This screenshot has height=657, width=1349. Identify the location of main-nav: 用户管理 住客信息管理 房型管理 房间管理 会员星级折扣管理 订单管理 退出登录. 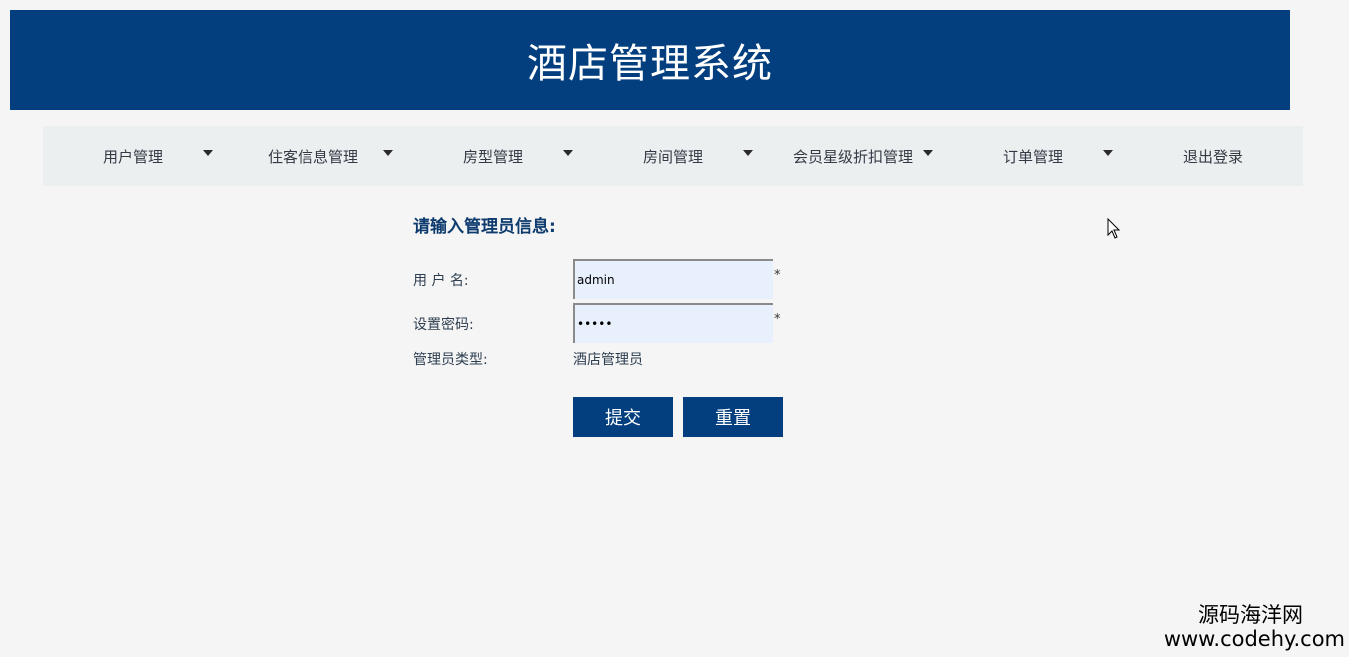
(673, 156).